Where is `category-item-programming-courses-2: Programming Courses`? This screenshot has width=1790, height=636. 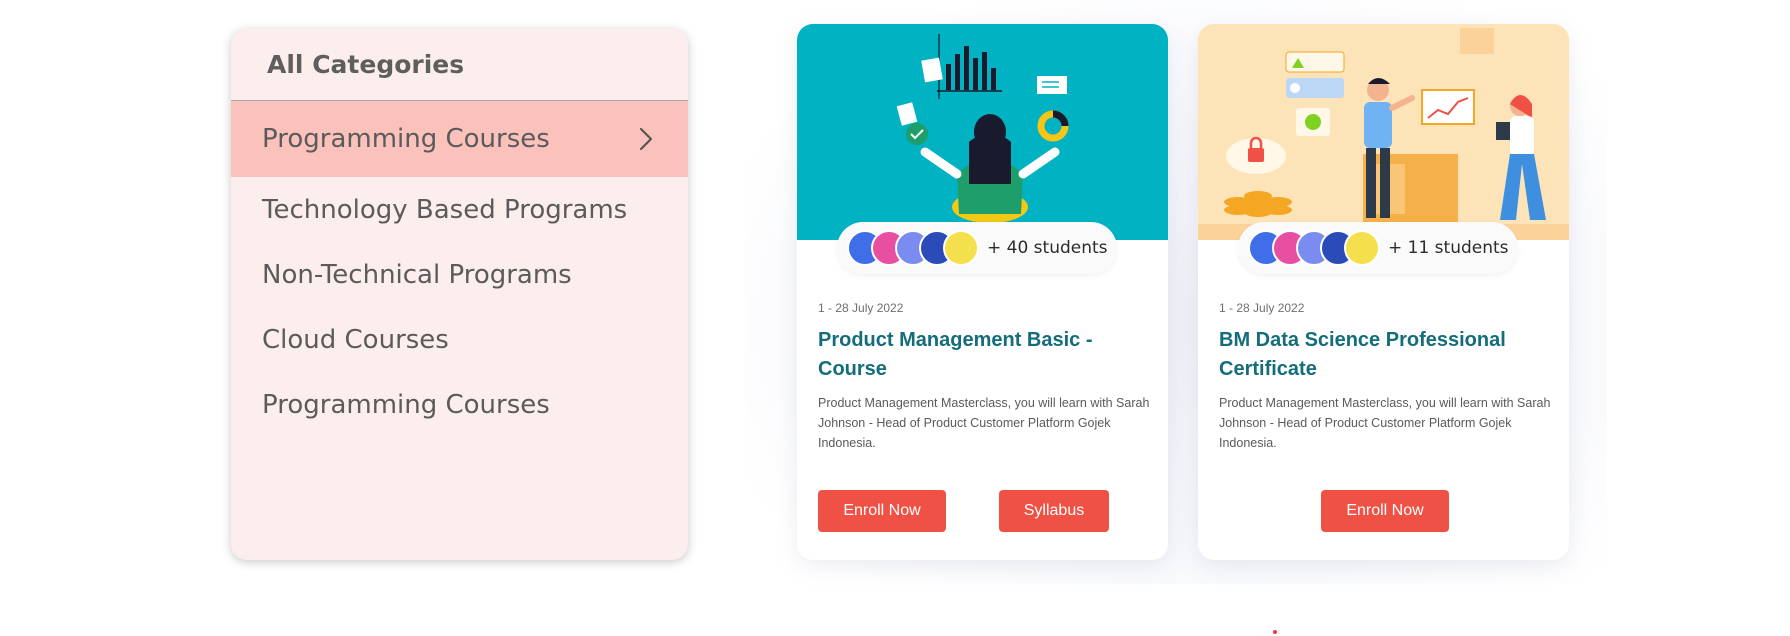
category-item-programming-courses-2: Programming Courses is located at coordinates (459, 404).